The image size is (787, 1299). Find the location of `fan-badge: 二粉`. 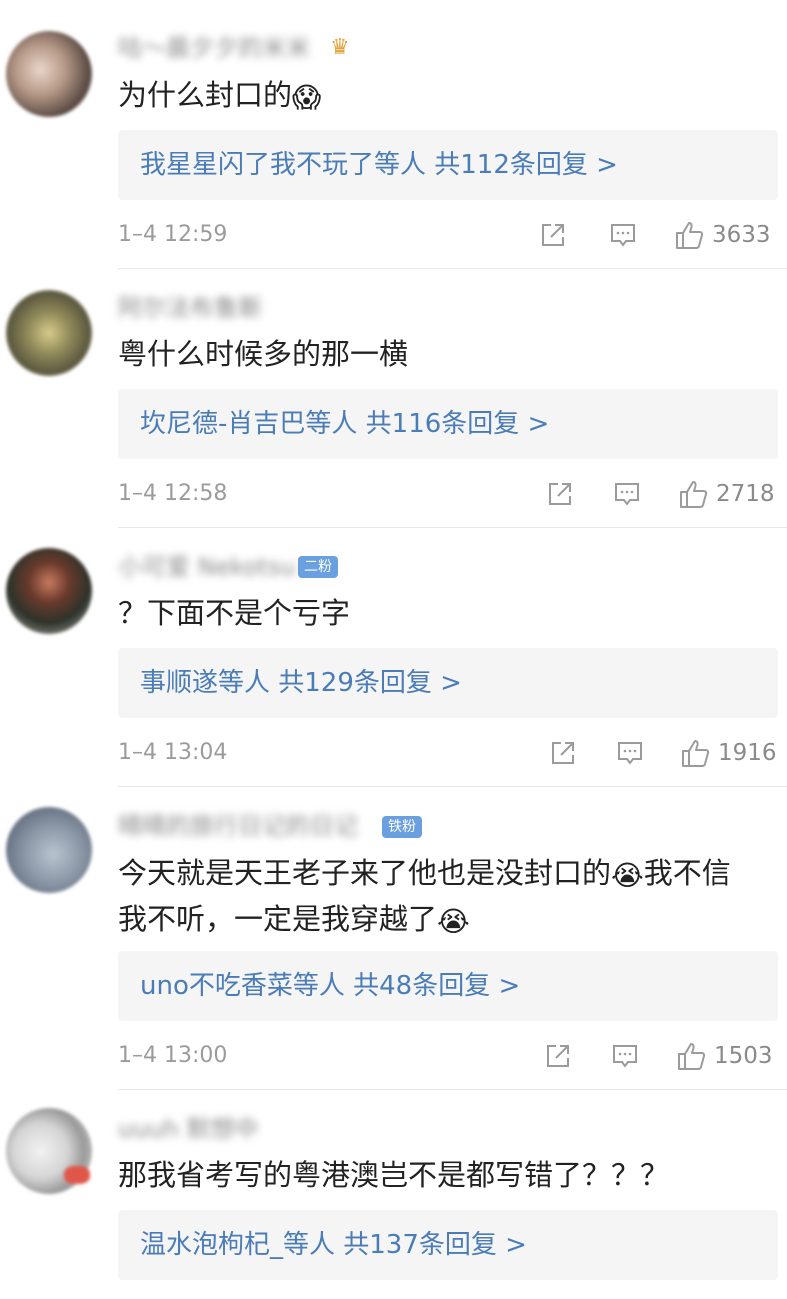

fan-badge: 二粉 is located at coordinates (318, 567).